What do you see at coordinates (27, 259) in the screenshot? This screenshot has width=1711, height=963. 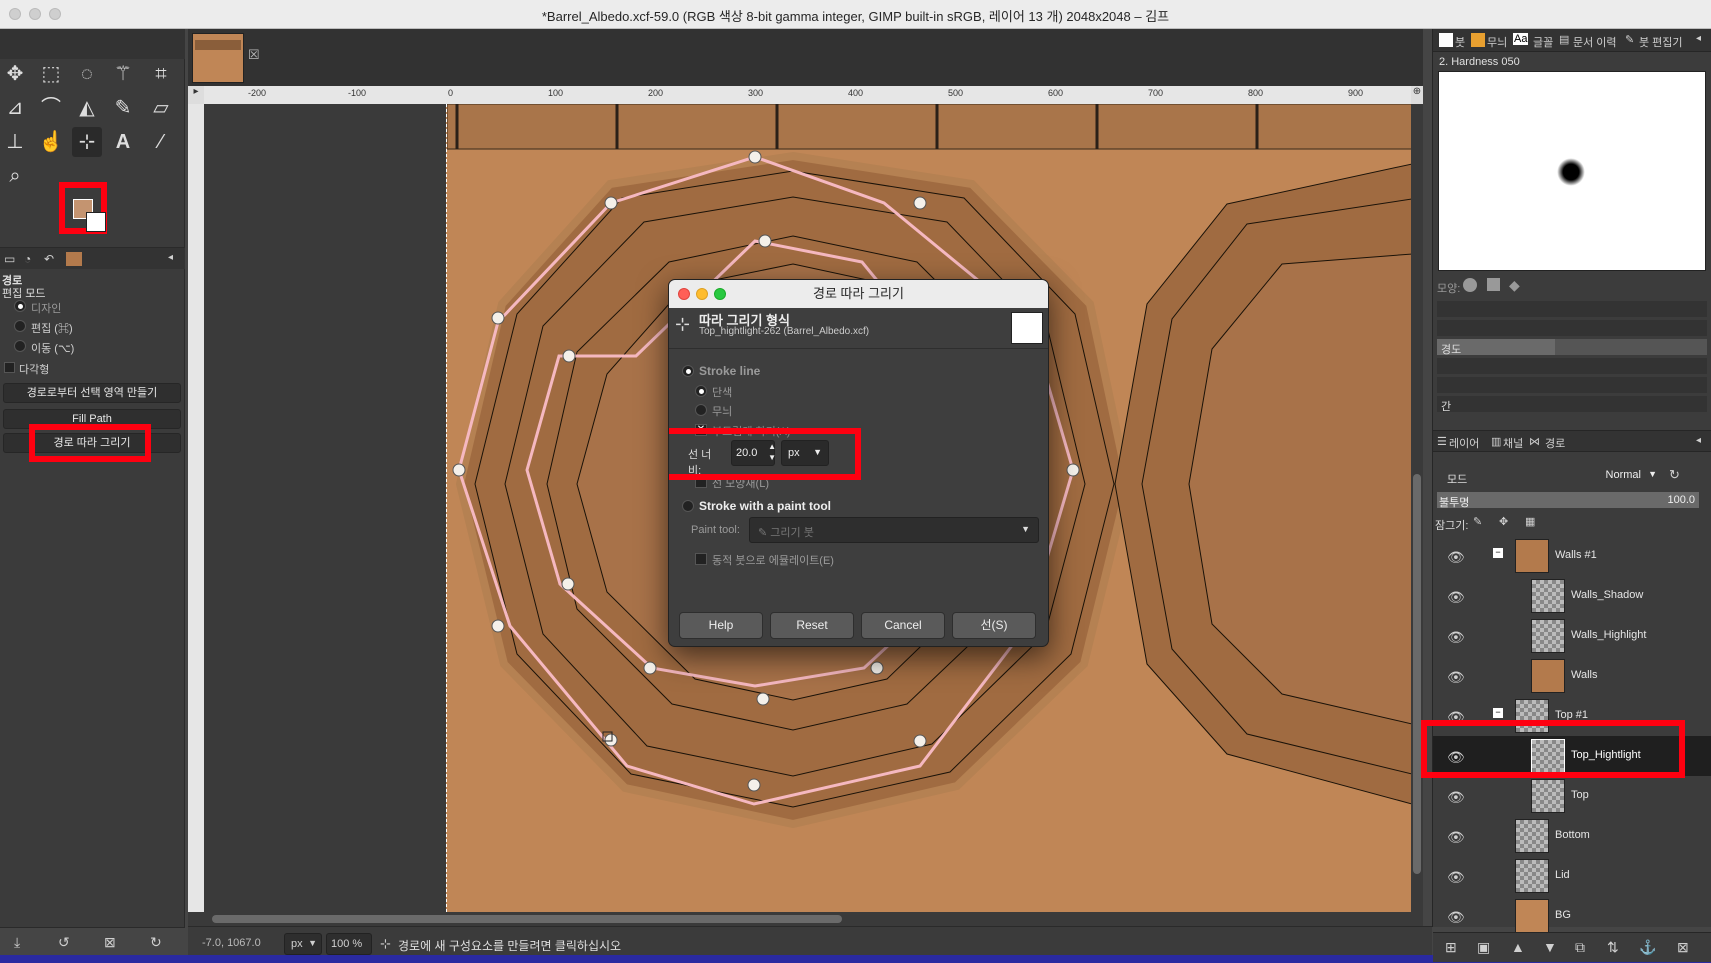 I see `device-status-tab-icon: ◔` at bounding box center [27, 259].